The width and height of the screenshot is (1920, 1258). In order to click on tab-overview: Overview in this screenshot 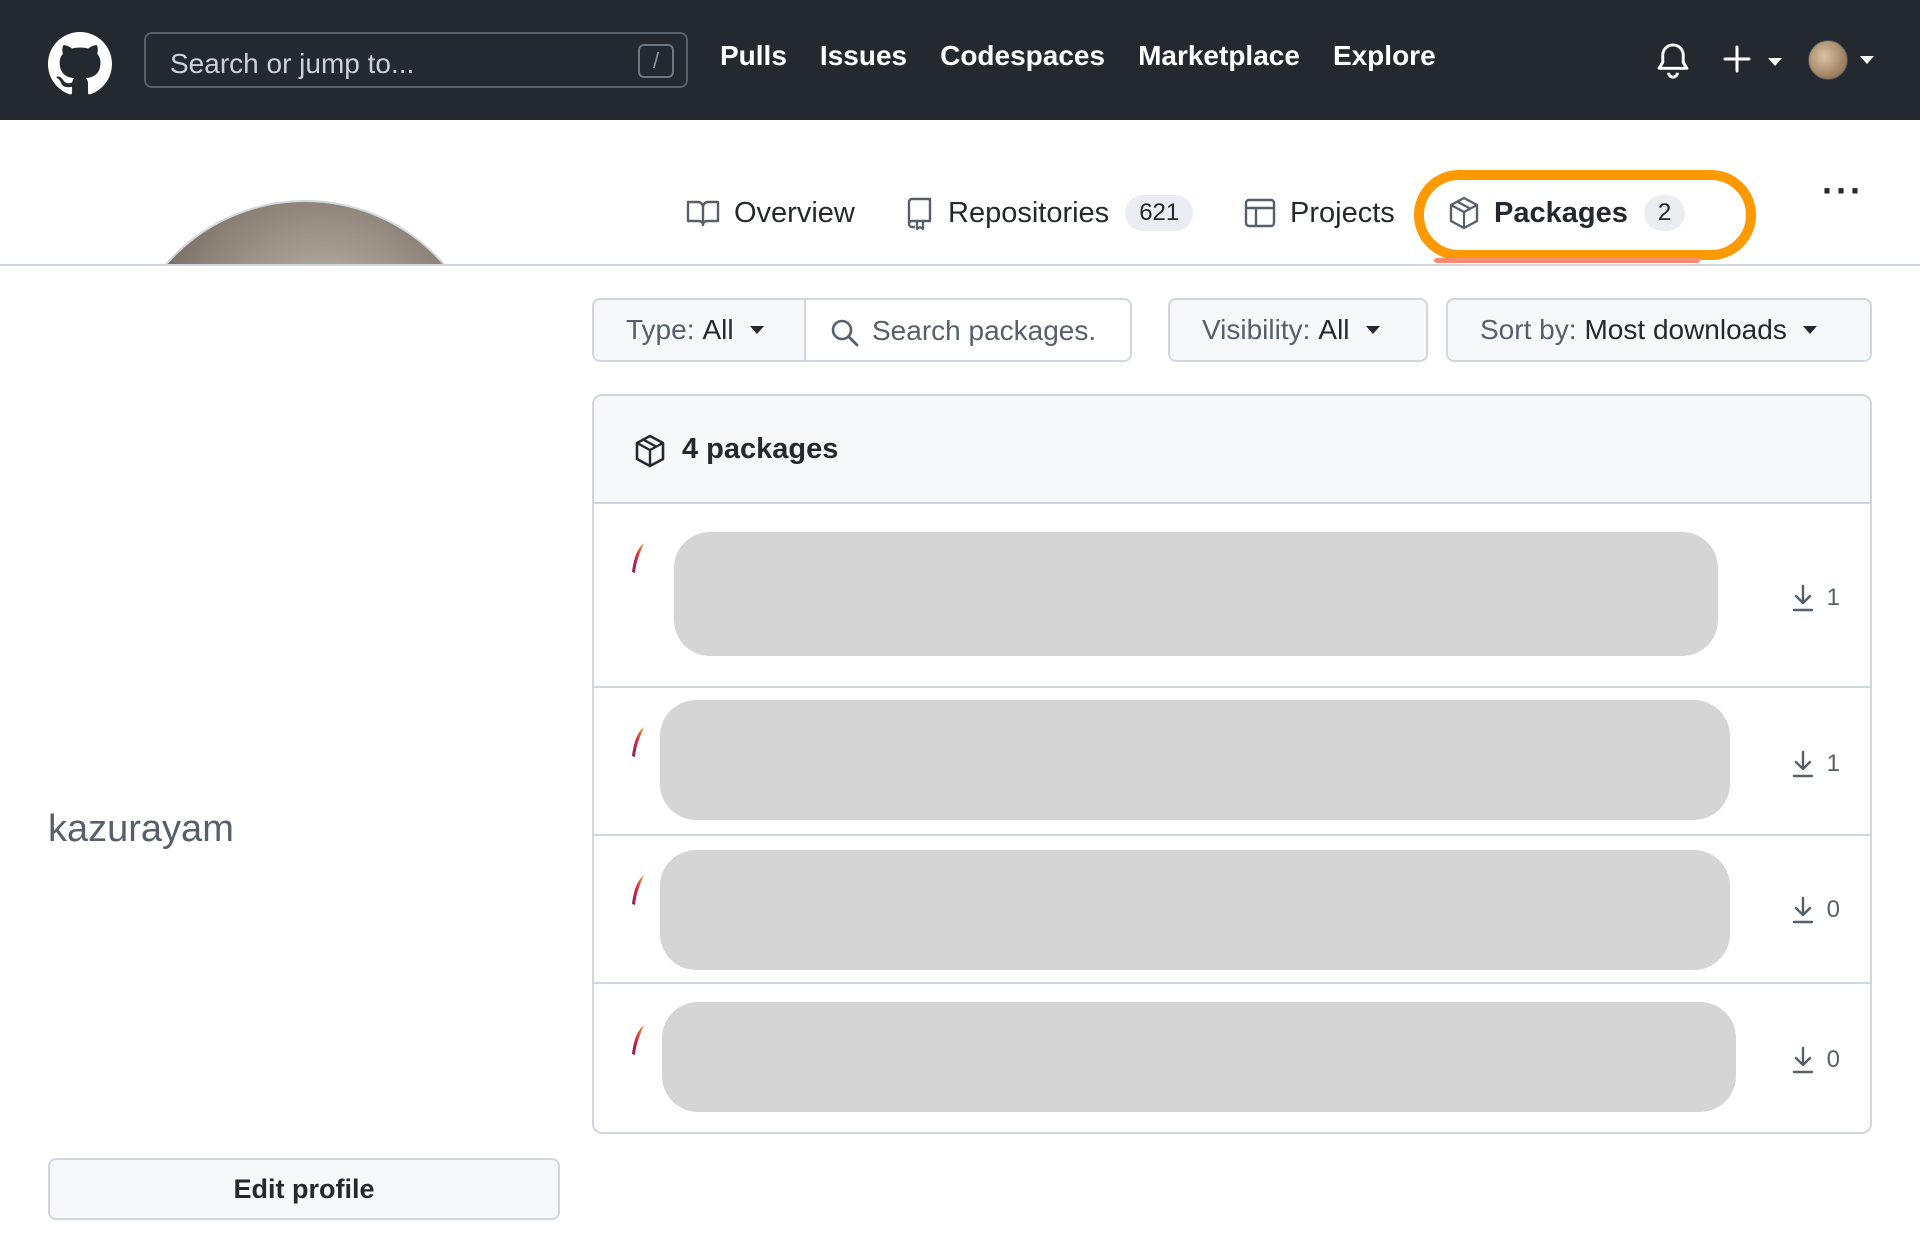, I will do `click(770, 213)`.